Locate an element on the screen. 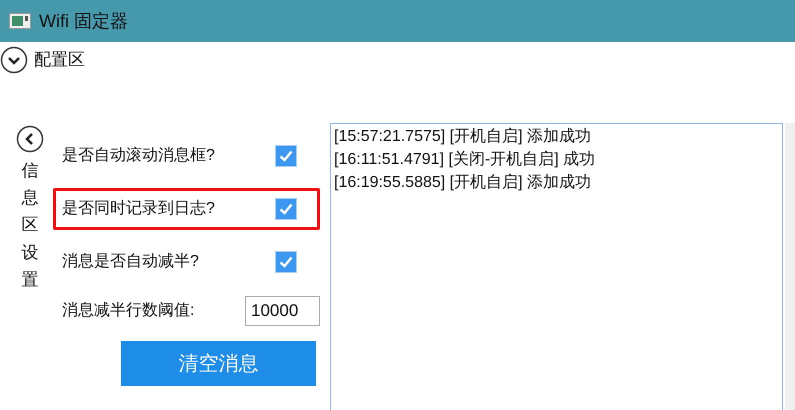 This screenshot has height=410, width=795. option-label: 是否自动滚动消息框? is located at coordinates (138, 156).